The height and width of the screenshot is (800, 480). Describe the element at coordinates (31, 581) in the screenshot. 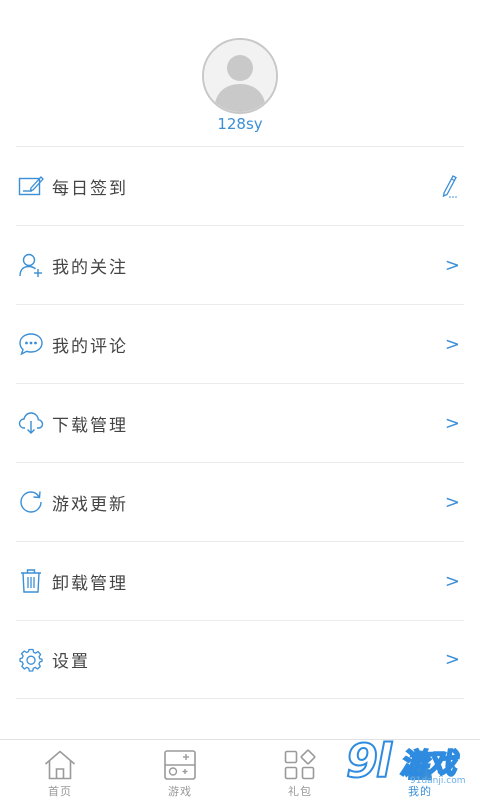

I see `trash-icon` at that location.